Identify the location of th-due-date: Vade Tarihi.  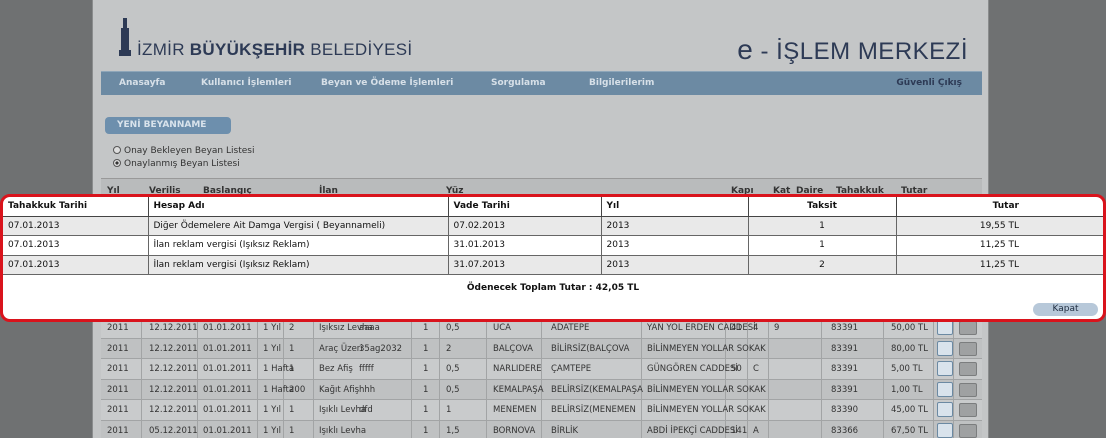
(525, 207).